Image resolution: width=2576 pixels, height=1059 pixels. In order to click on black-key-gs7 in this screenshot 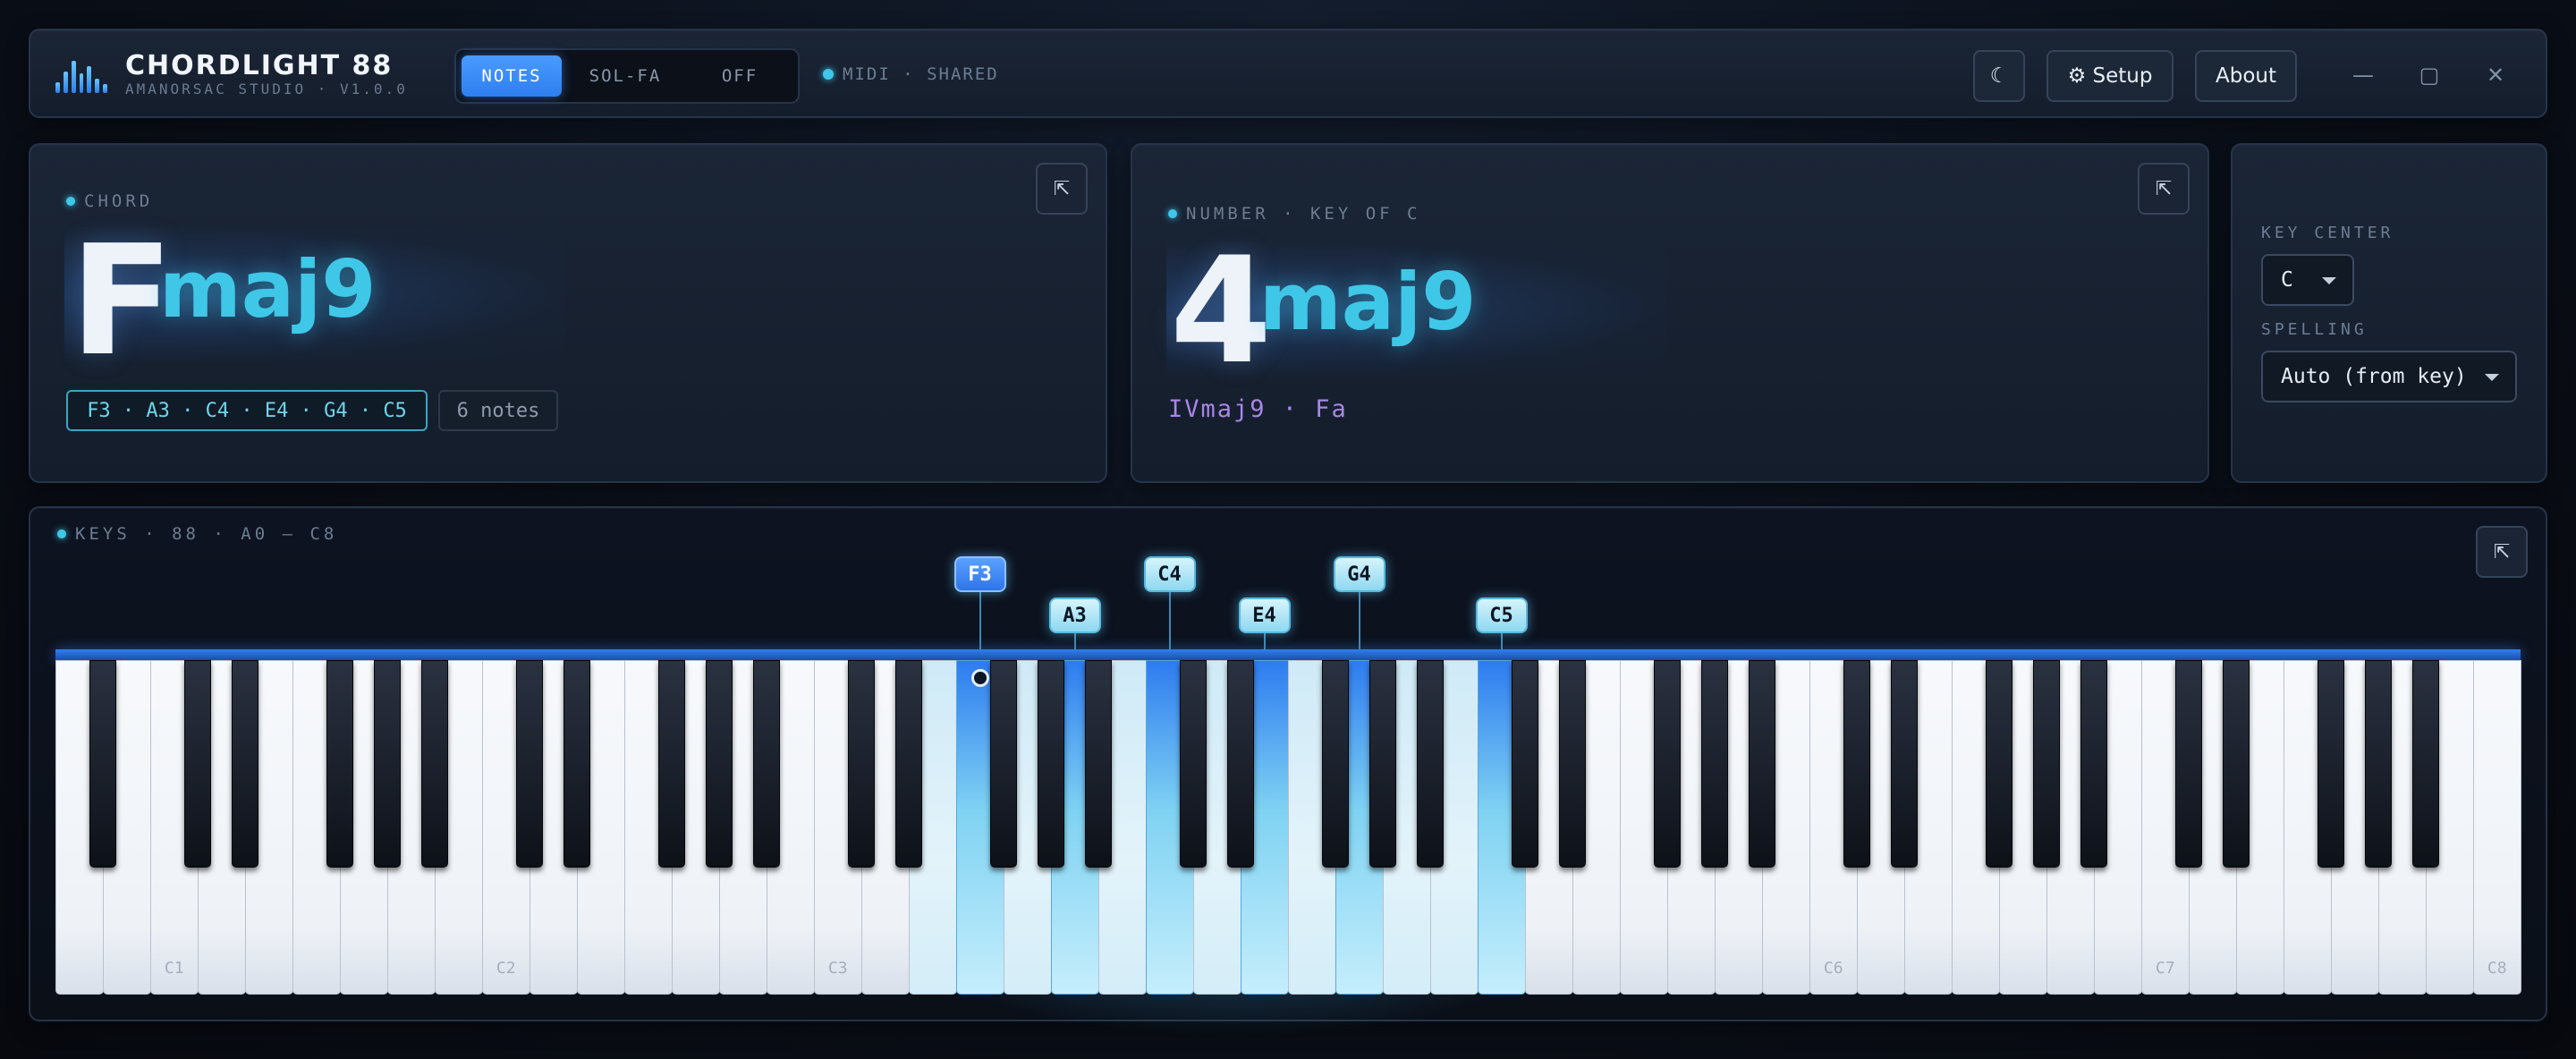, I will do `click(2378, 764)`.